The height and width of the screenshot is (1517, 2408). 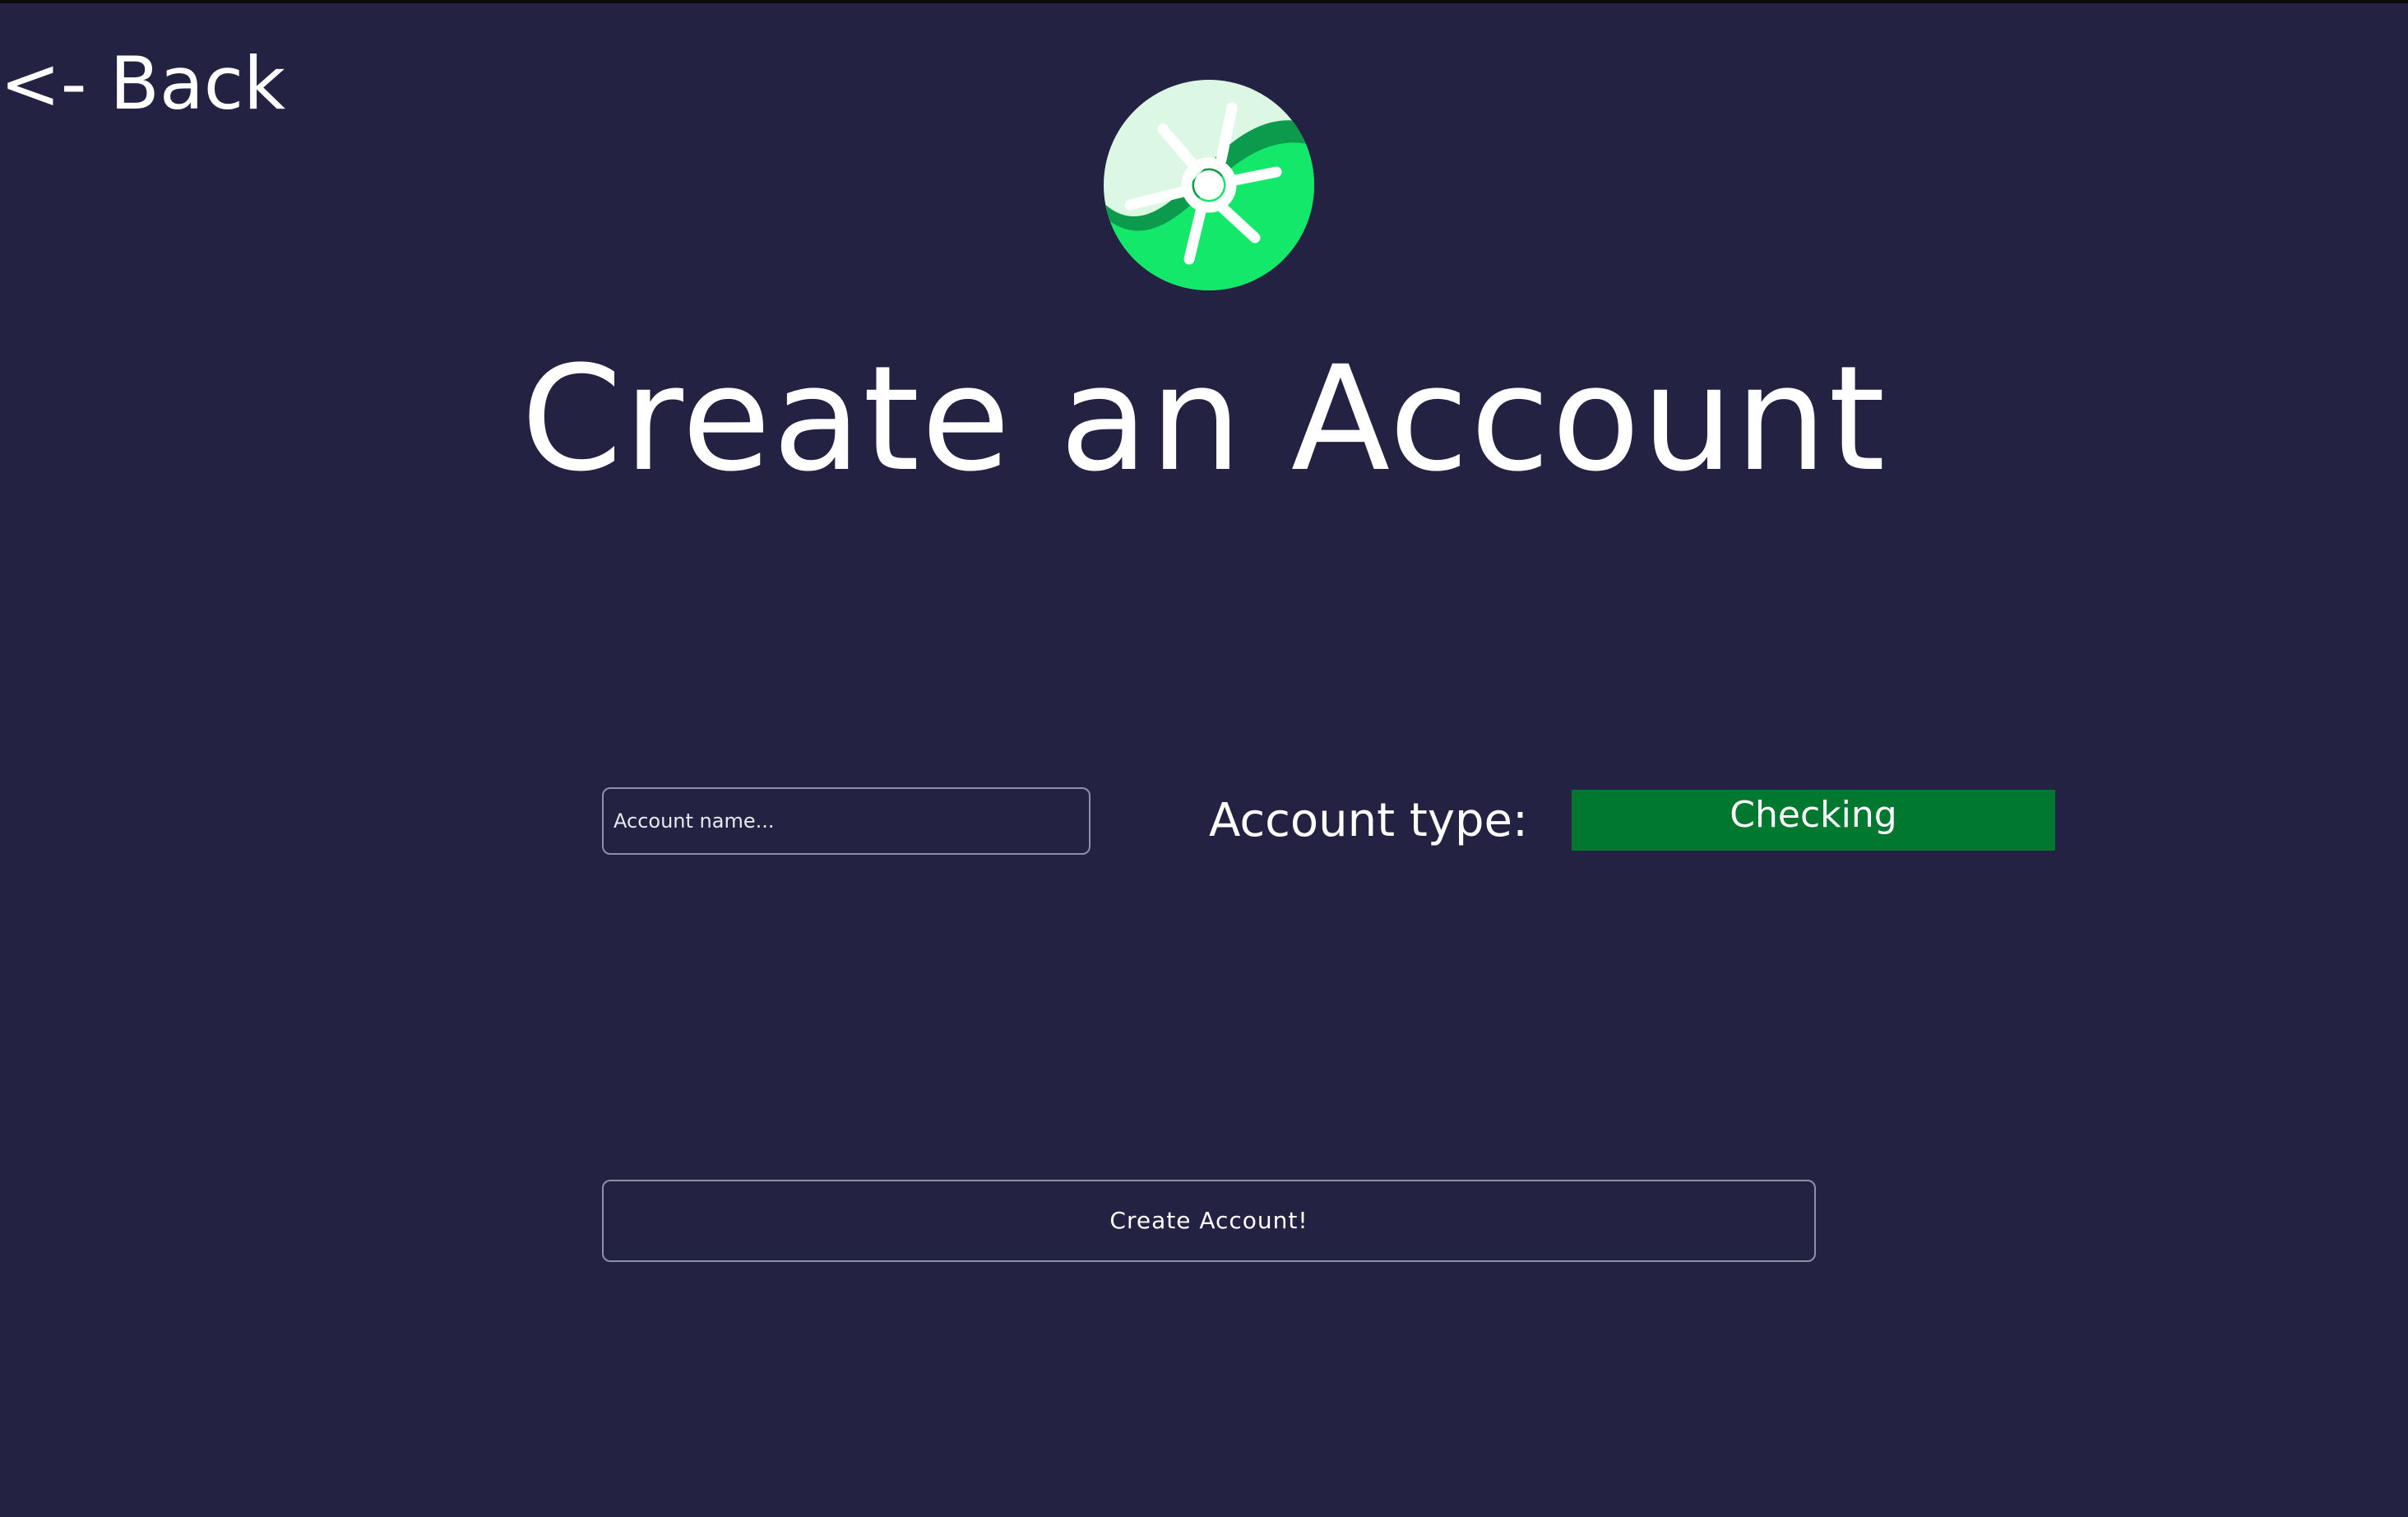 I want to click on sun-wave-logo-icon, so click(x=1209, y=185).